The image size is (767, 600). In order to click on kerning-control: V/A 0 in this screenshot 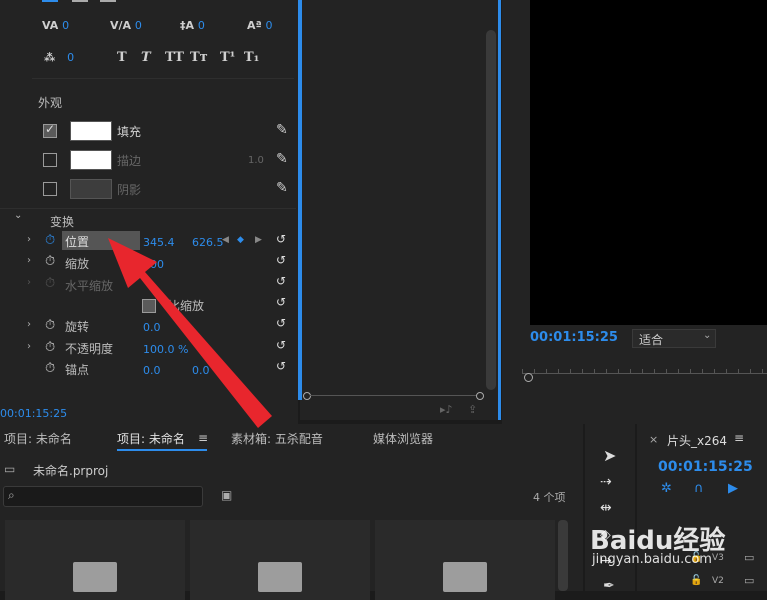, I will do `click(126, 25)`.